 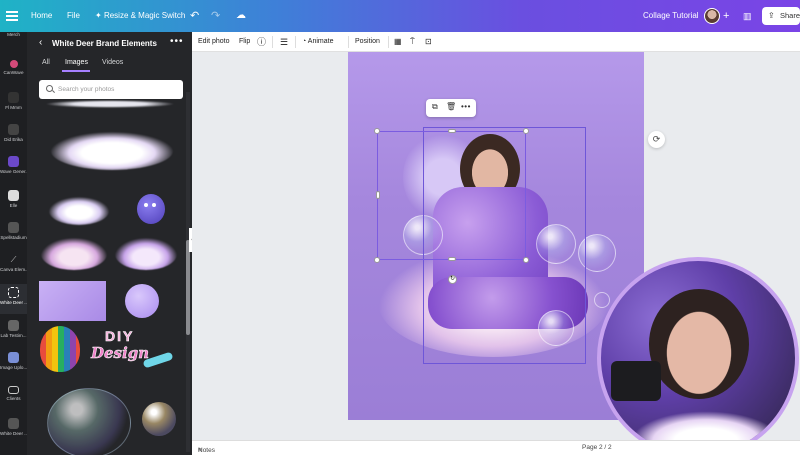 I want to click on rail-item-spellstadium: Spellstadium, so click(x=13, y=231).